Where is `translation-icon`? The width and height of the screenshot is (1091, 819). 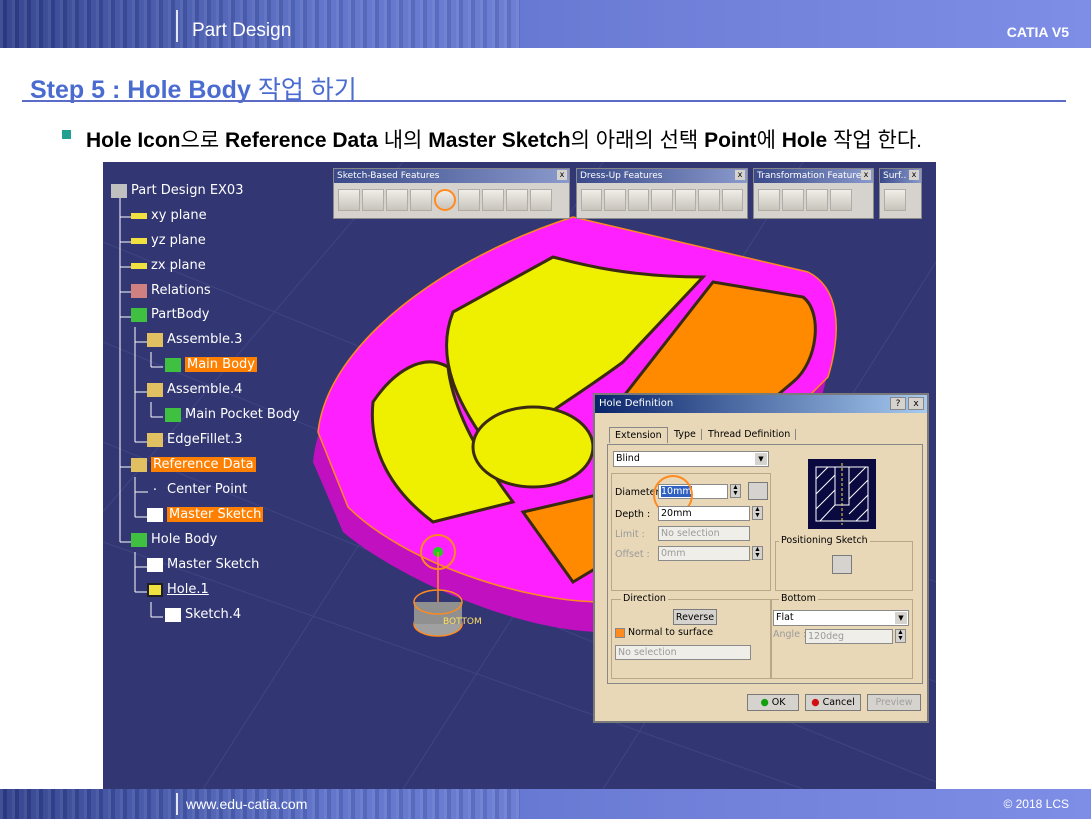
translation-icon is located at coordinates (769, 200).